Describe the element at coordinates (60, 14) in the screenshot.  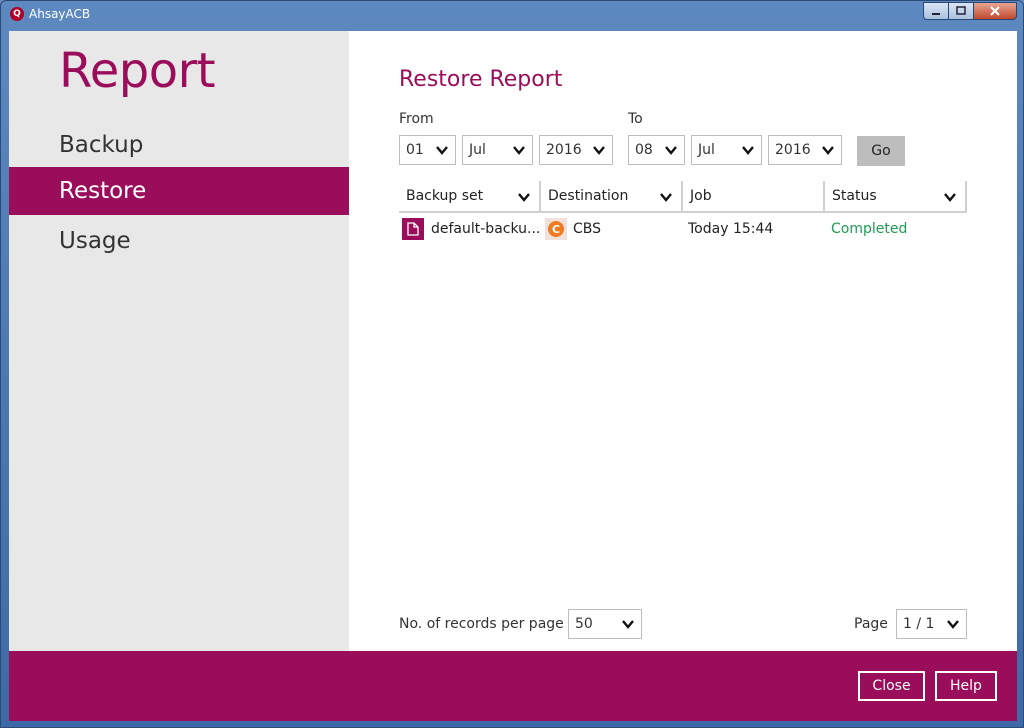
I see `window-title: AhsayACB` at that location.